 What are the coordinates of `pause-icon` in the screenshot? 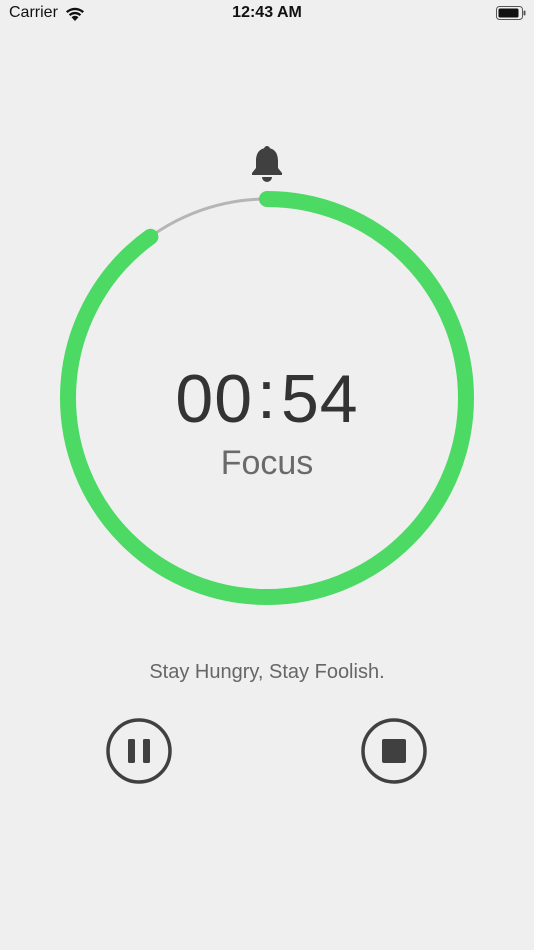 It's located at (139, 751).